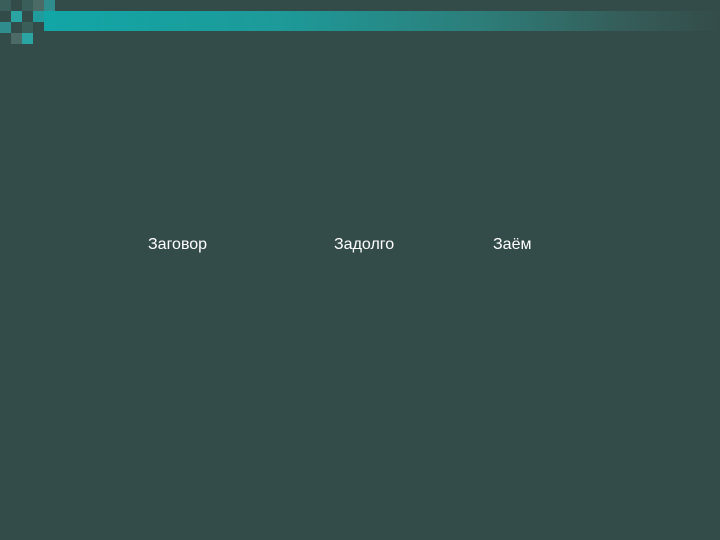 The image size is (720, 540). Describe the element at coordinates (382, 21) in the screenshot. I see `header-accent-bar` at that location.